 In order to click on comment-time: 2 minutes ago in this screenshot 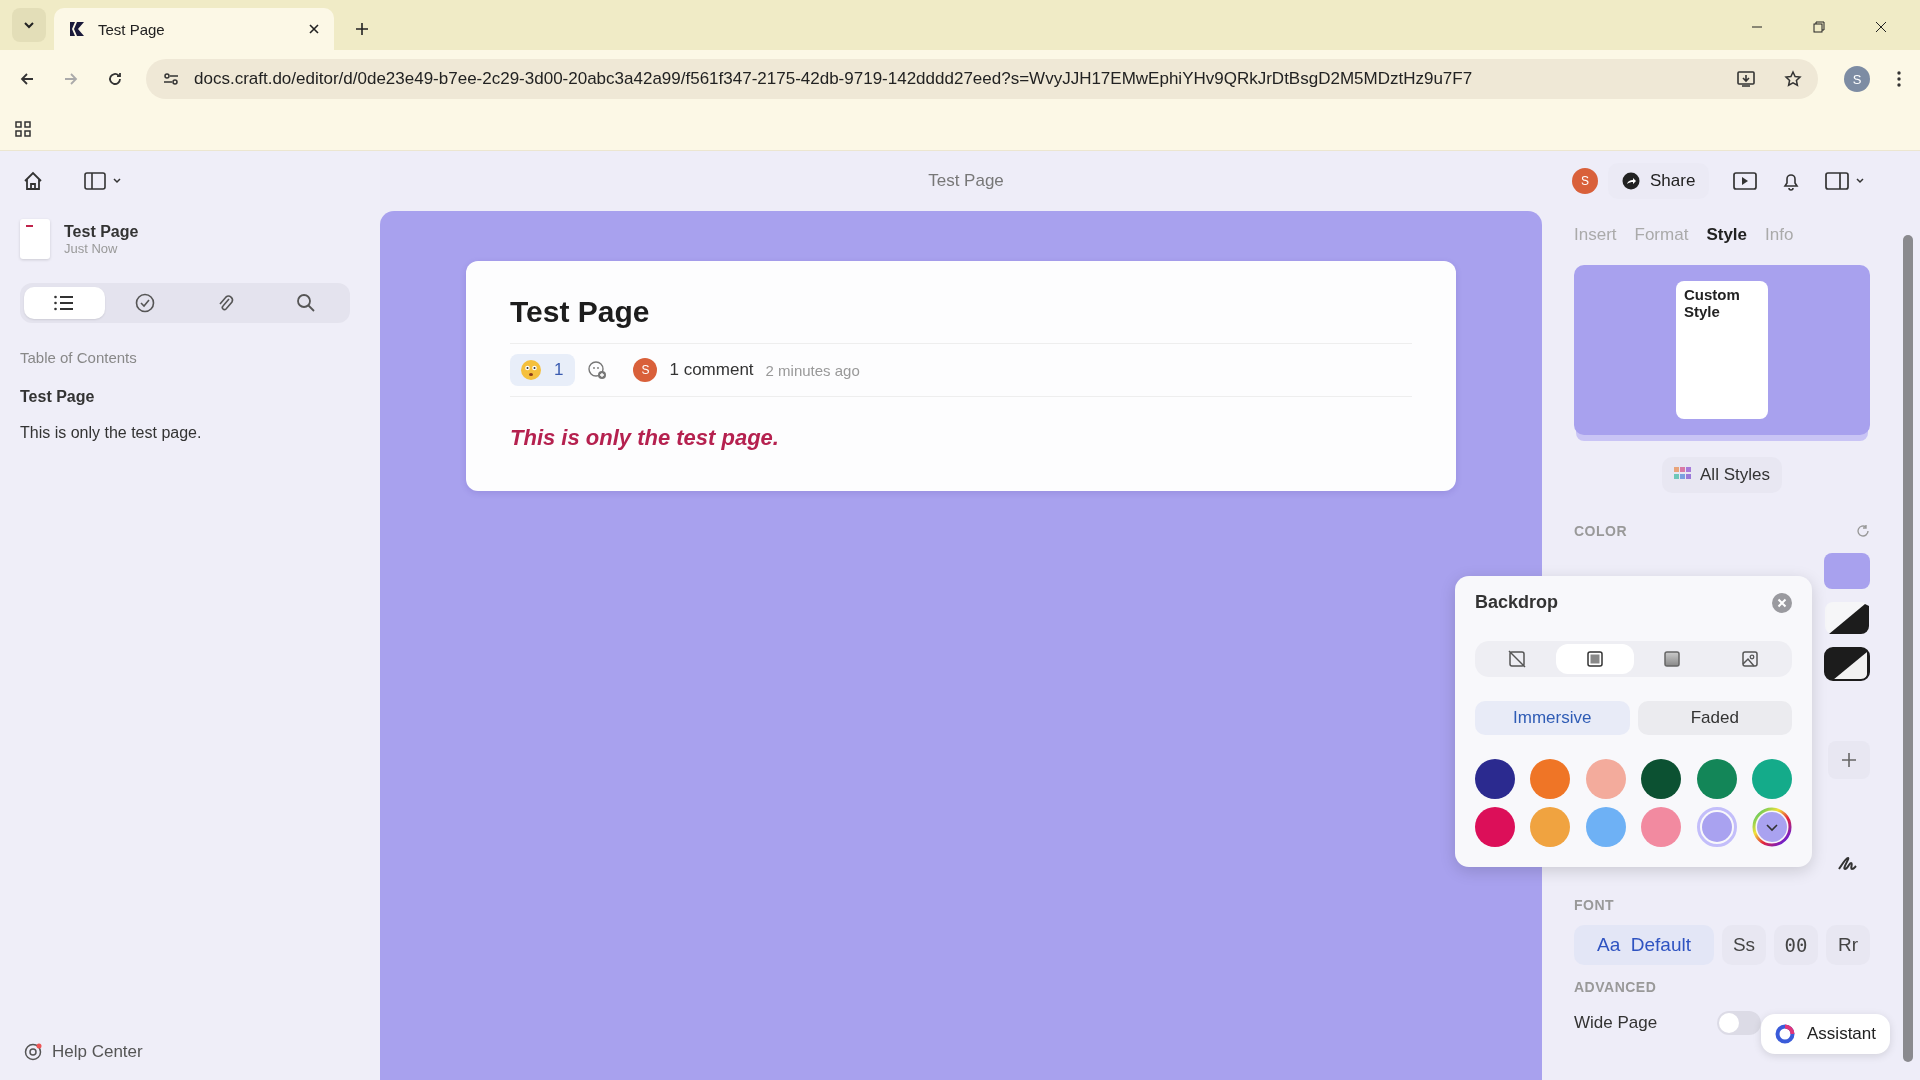, I will do `click(812, 370)`.